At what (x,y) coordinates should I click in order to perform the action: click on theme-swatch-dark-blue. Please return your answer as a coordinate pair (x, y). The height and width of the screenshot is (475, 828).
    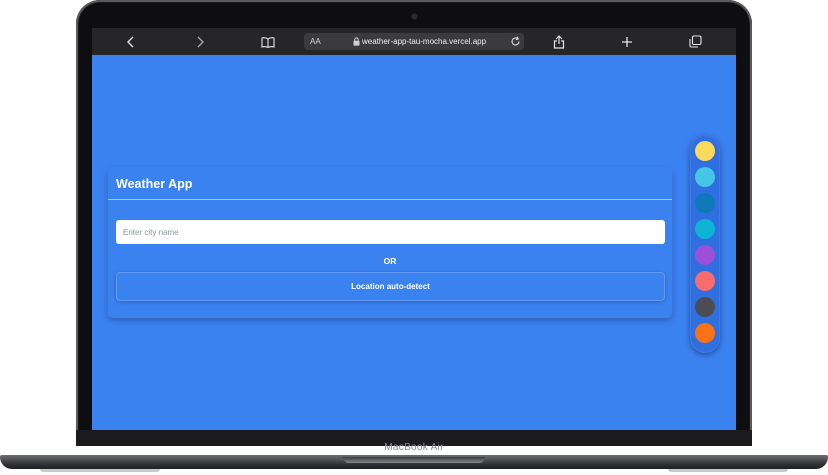
    Looking at the image, I should click on (705, 203).